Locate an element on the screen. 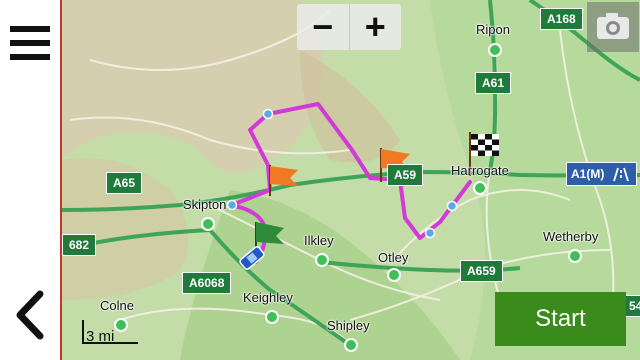  zoom-out-button: − is located at coordinates (323, 27).